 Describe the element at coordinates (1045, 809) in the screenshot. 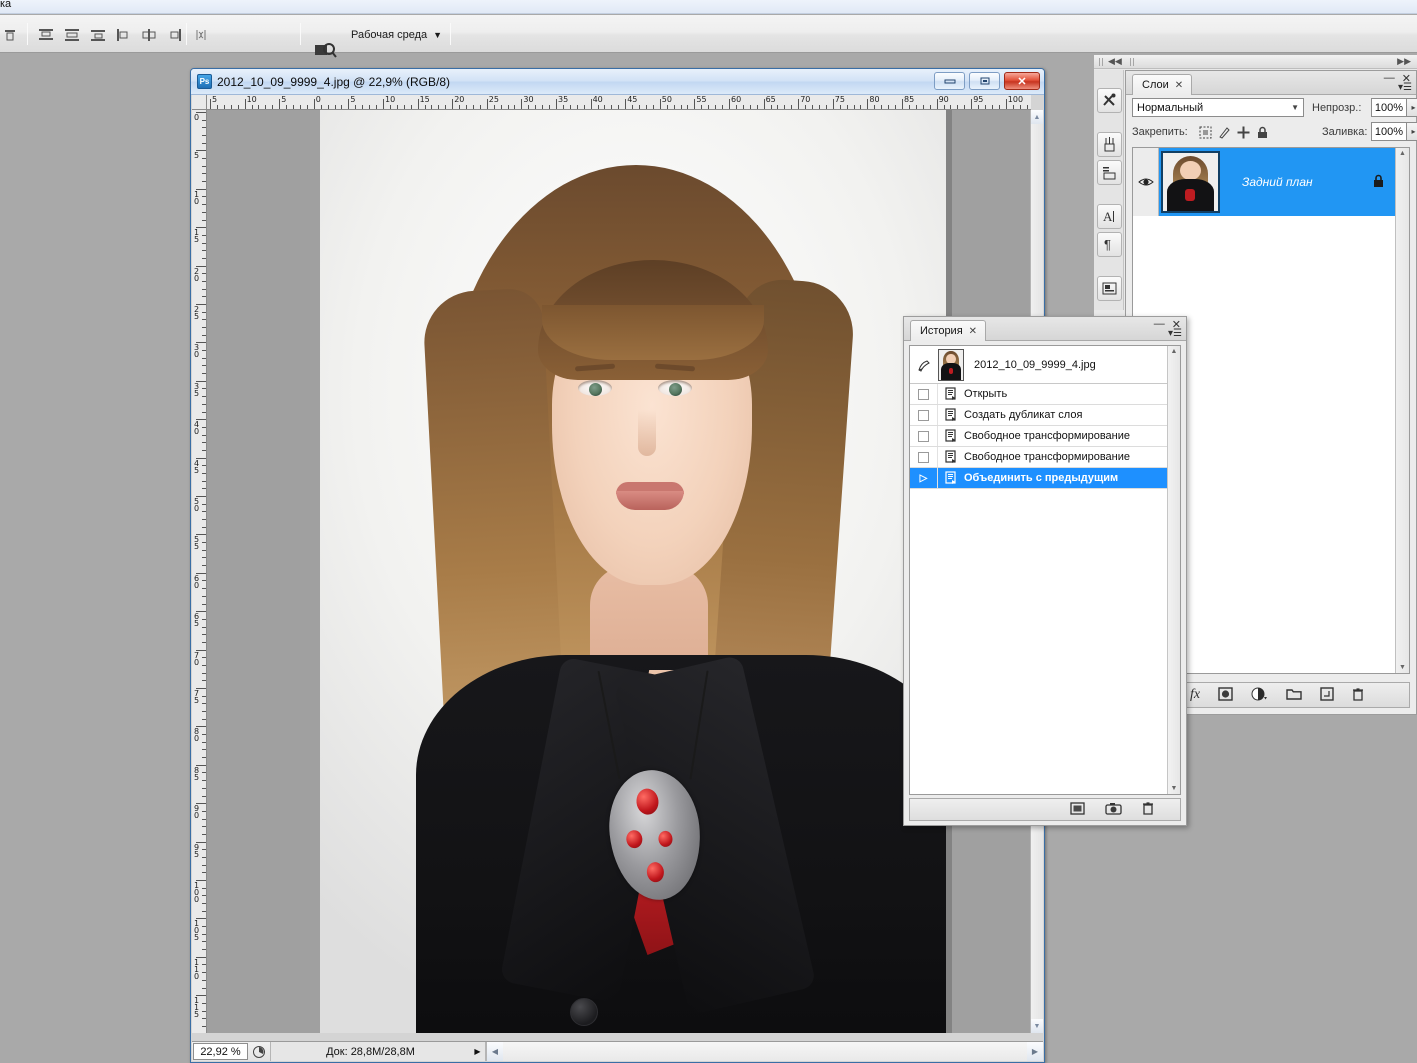

I see `history-panel-footer` at that location.